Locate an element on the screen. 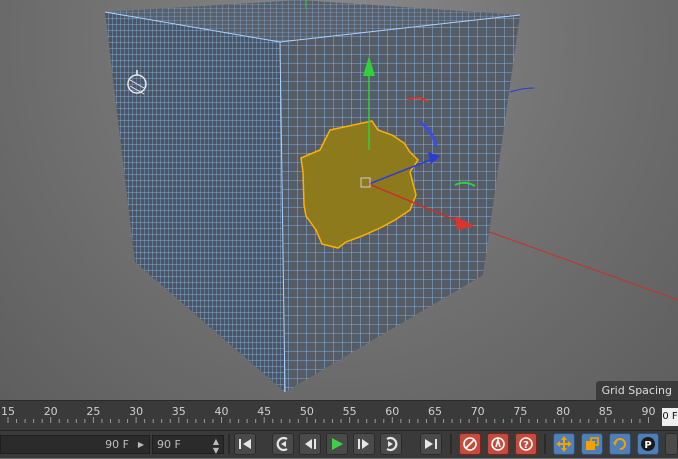 This screenshot has width=678, height=459. grid-spacing-hud: Grid Spacing is located at coordinates (636, 390).